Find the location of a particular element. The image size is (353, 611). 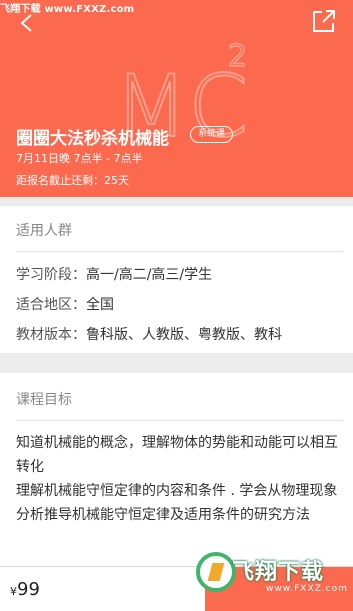

site-logo-overlay: 飞翔下载 www.FXXZ.com is located at coordinates (271, 579).